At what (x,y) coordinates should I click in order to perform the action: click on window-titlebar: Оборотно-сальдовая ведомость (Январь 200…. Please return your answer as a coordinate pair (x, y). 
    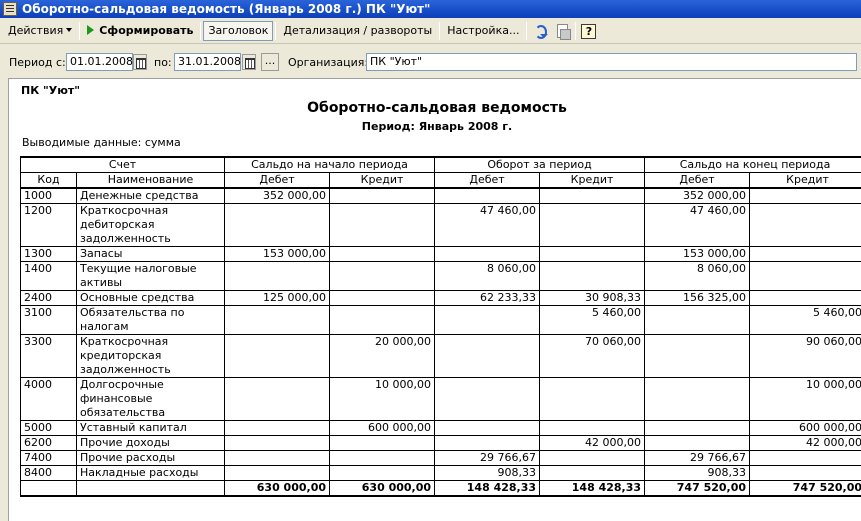
    Looking at the image, I should click on (430, 9).